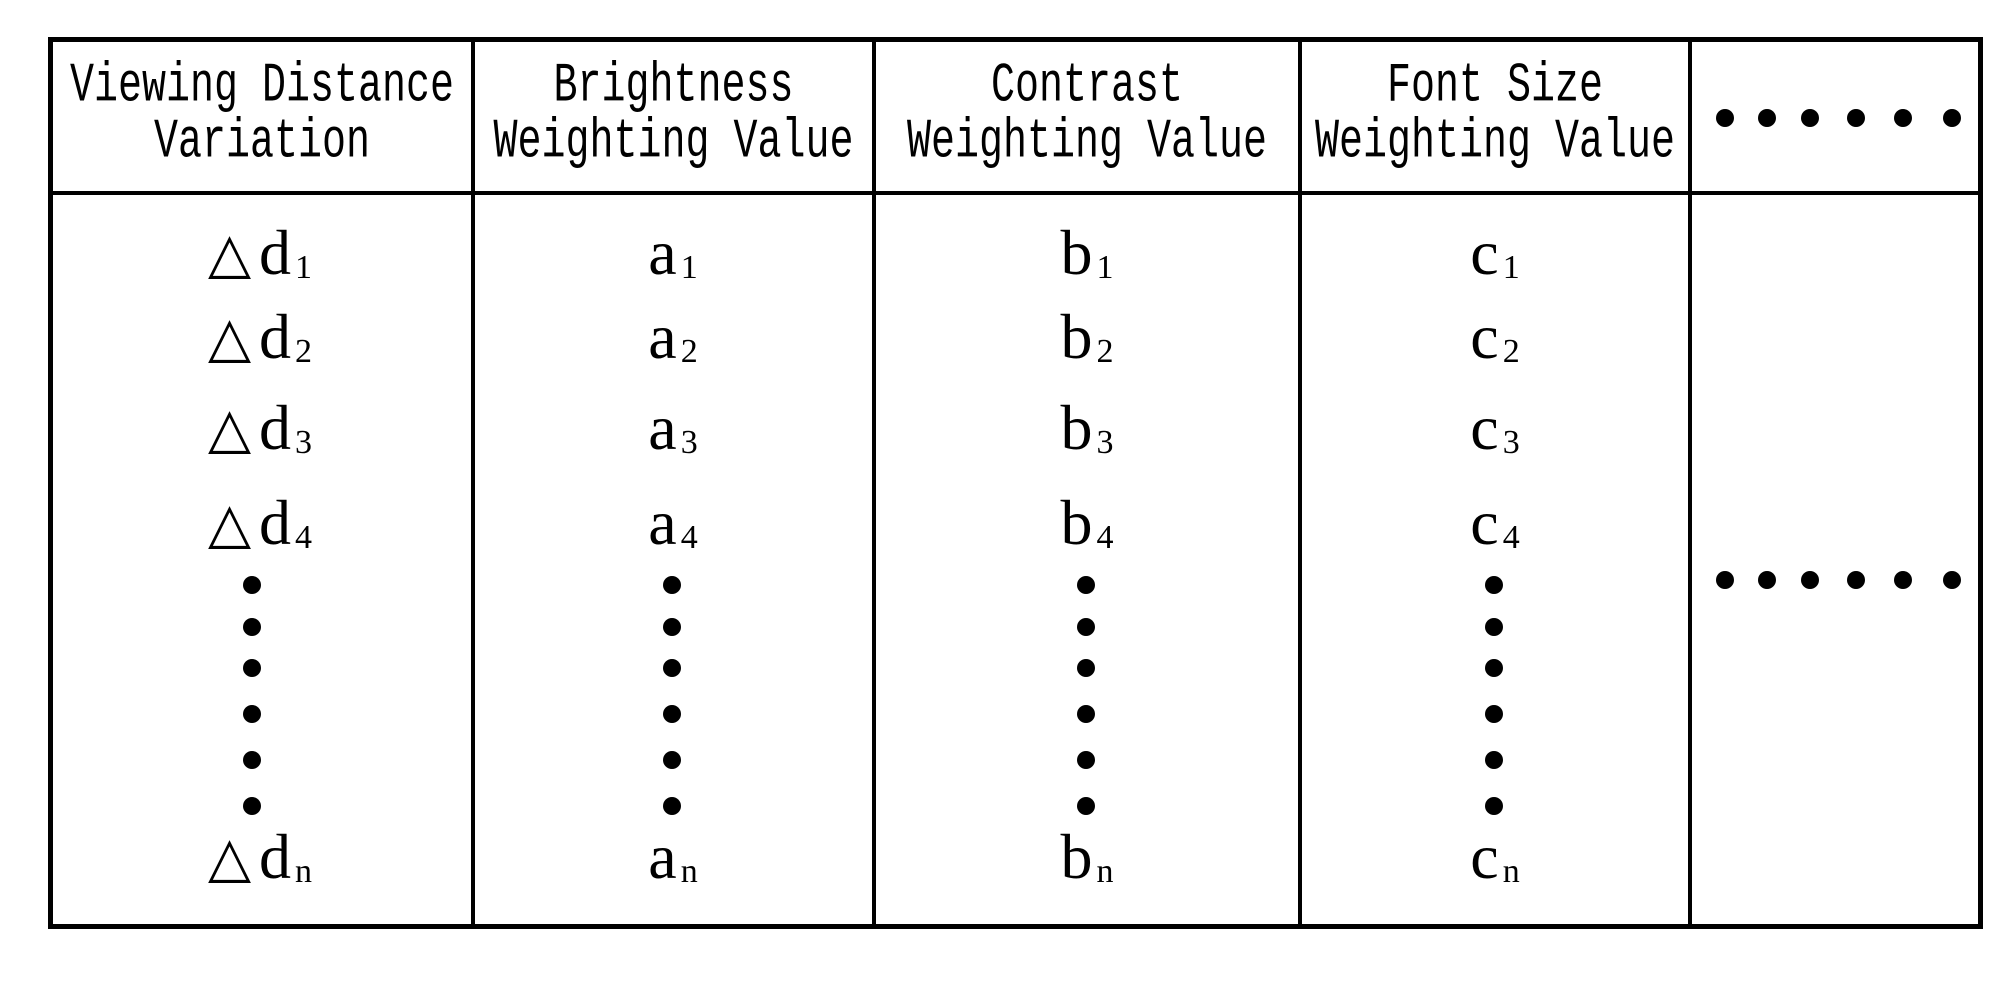 Image resolution: width=2014 pixels, height=986 pixels. Describe the element at coordinates (262, 143) in the screenshot. I see `header-line: Variation` at that location.